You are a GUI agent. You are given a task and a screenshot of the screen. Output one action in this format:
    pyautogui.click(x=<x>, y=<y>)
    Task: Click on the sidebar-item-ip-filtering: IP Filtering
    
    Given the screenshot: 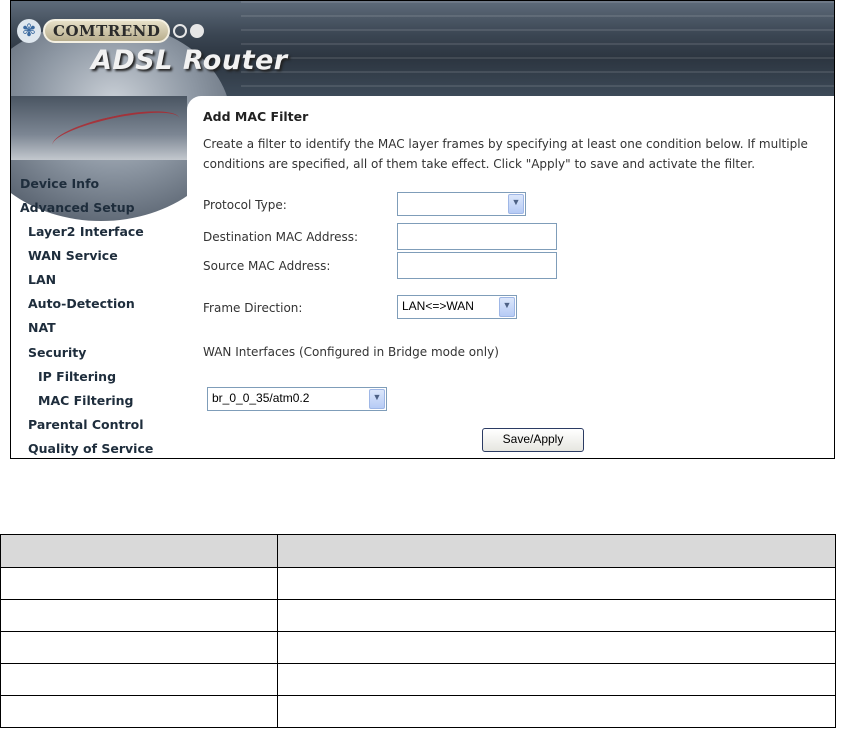 What is the action you would take?
    pyautogui.click(x=77, y=376)
    